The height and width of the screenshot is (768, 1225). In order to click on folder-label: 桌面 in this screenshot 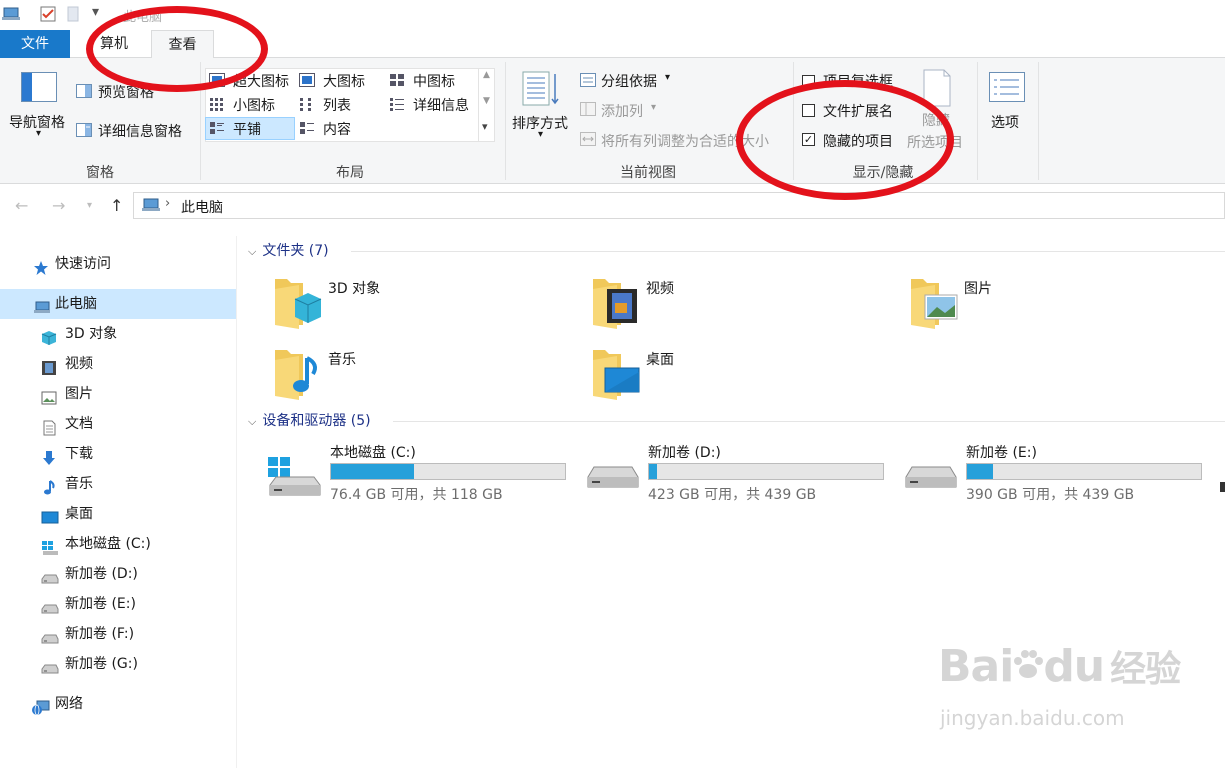, I will do `click(660, 360)`.